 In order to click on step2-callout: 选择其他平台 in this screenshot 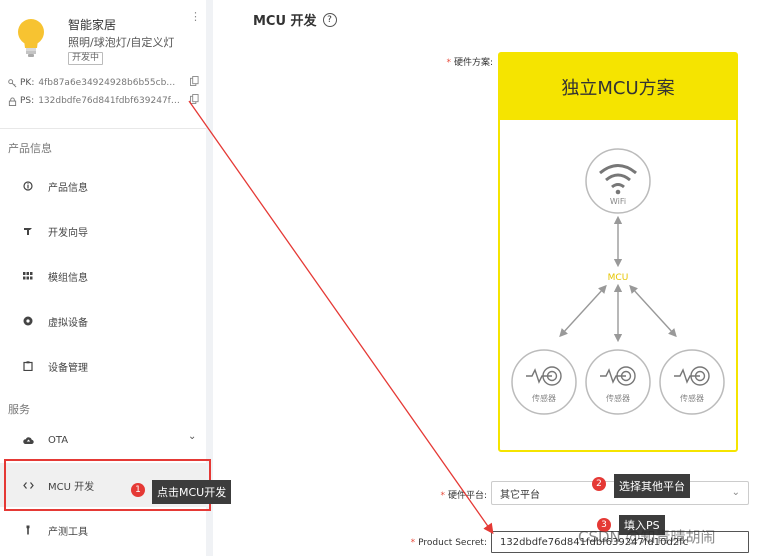, I will do `click(652, 486)`.